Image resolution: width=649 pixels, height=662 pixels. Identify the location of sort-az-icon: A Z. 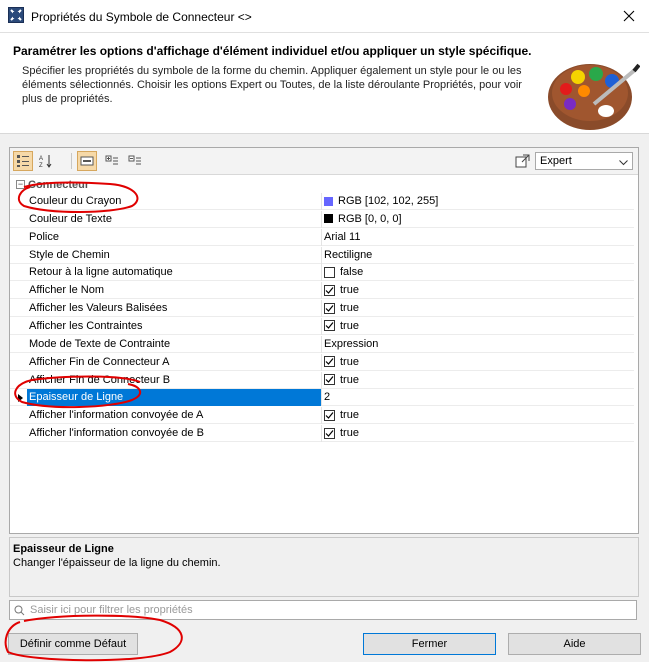
(45, 161).